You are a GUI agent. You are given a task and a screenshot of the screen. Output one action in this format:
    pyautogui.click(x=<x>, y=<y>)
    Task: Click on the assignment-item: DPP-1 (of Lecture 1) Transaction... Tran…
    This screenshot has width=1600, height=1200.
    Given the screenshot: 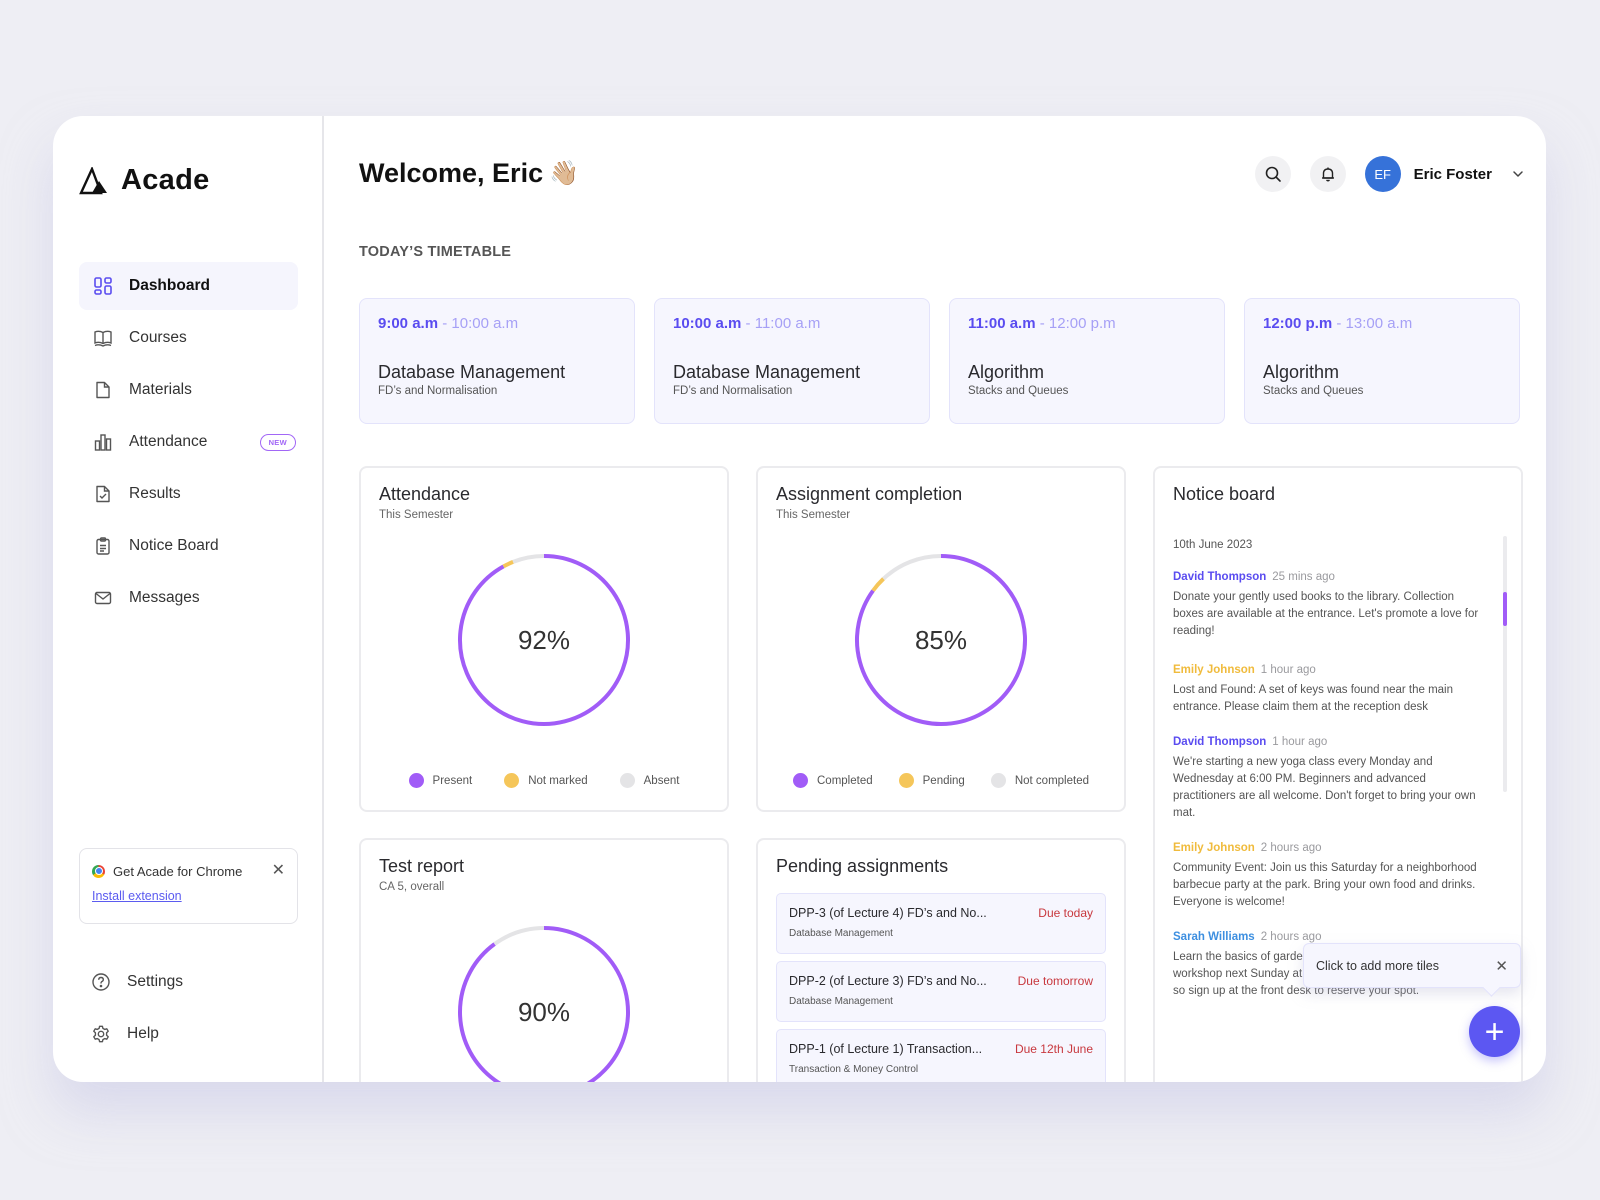 What is the action you would take?
    pyautogui.click(x=941, y=1055)
    